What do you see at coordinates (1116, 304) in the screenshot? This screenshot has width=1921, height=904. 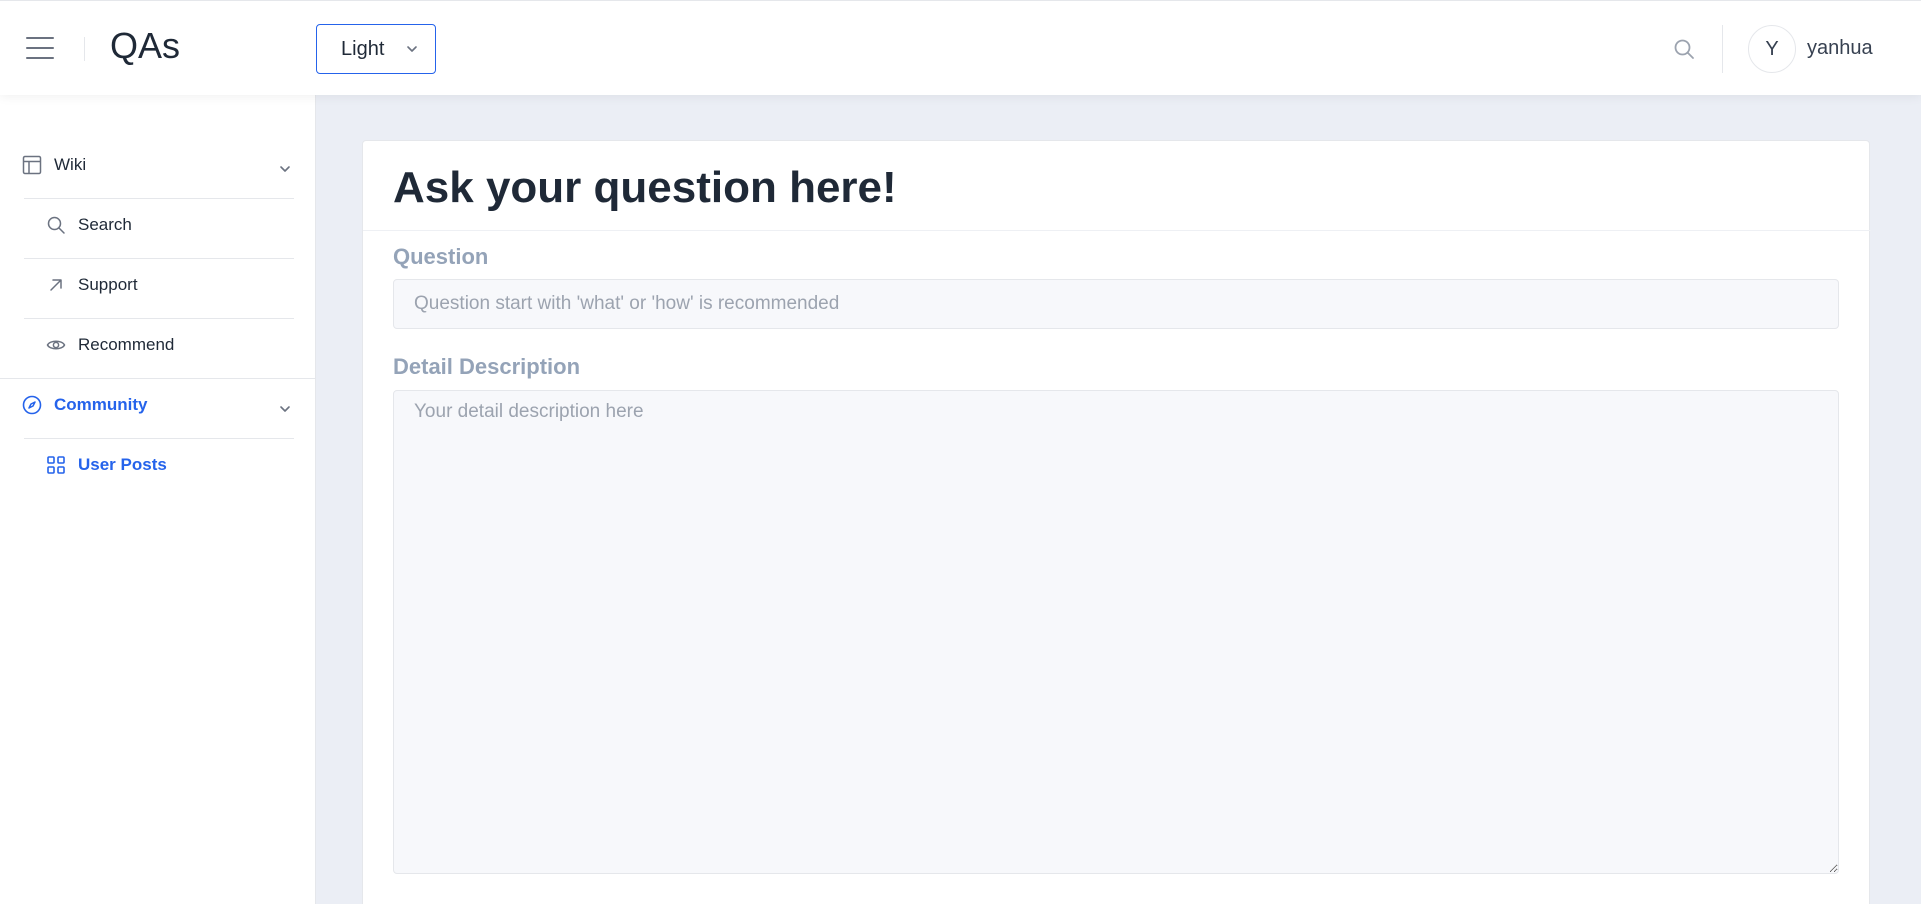 I see `question-input` at bounding box center [1116, 304].